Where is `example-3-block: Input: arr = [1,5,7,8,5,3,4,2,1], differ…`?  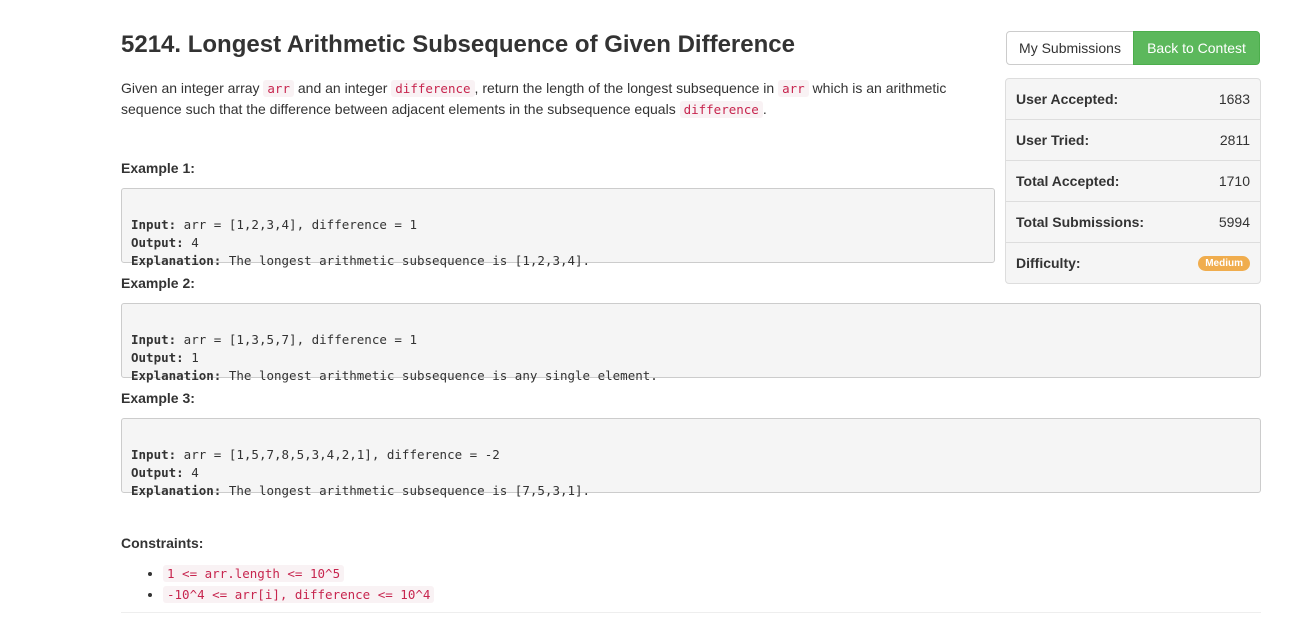 example-3-block: Input: arr = [1,5,7,8,5,3,4,2,1], differ… is located at coordinates (691, 458).